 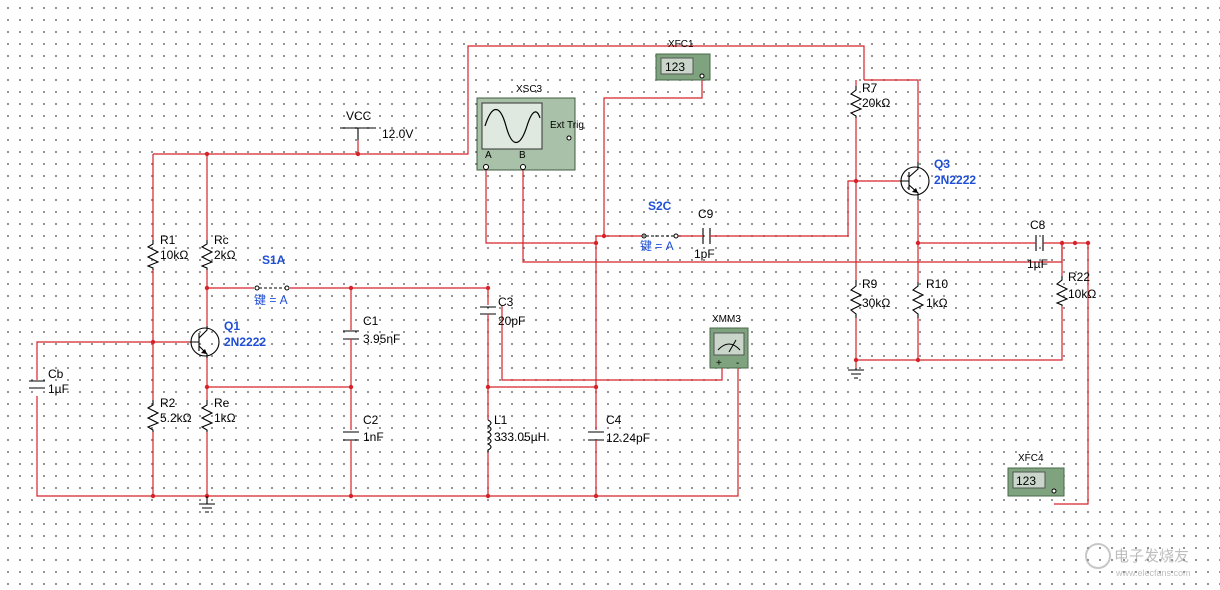 I want to click on resistor-r1: R1 10kΩ, so click(x=167, y=251).